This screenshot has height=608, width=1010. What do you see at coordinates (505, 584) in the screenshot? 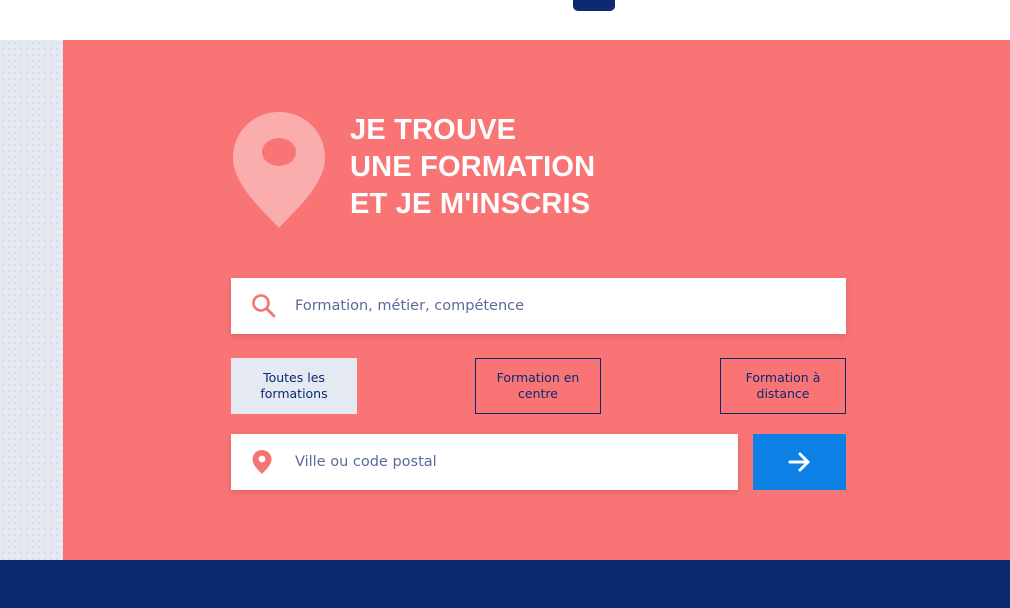
I see `footer-band` at bounding box center [505, 584].